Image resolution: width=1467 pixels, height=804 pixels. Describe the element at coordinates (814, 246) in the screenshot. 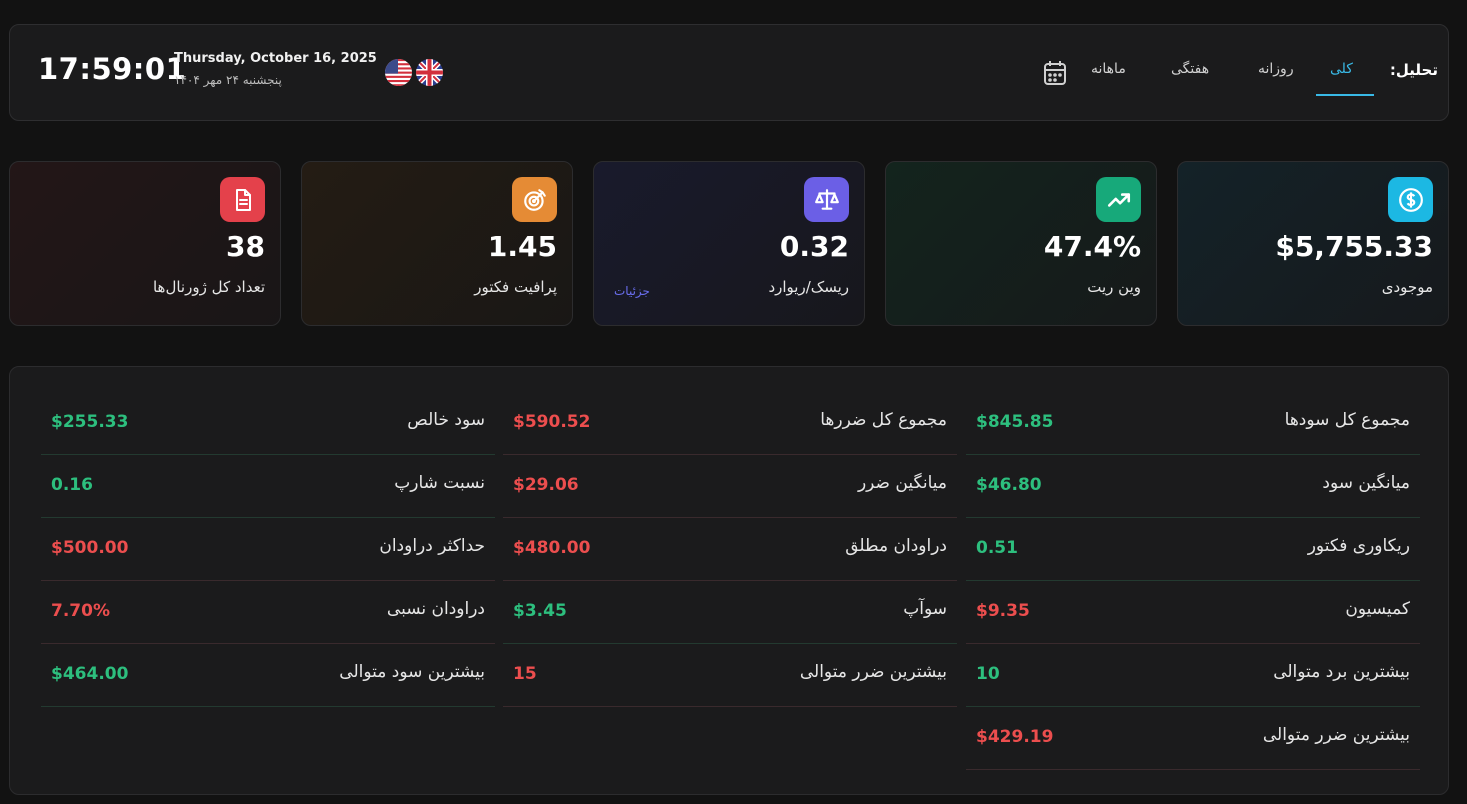

I see `risk-reward-value: 0.32` at that location.